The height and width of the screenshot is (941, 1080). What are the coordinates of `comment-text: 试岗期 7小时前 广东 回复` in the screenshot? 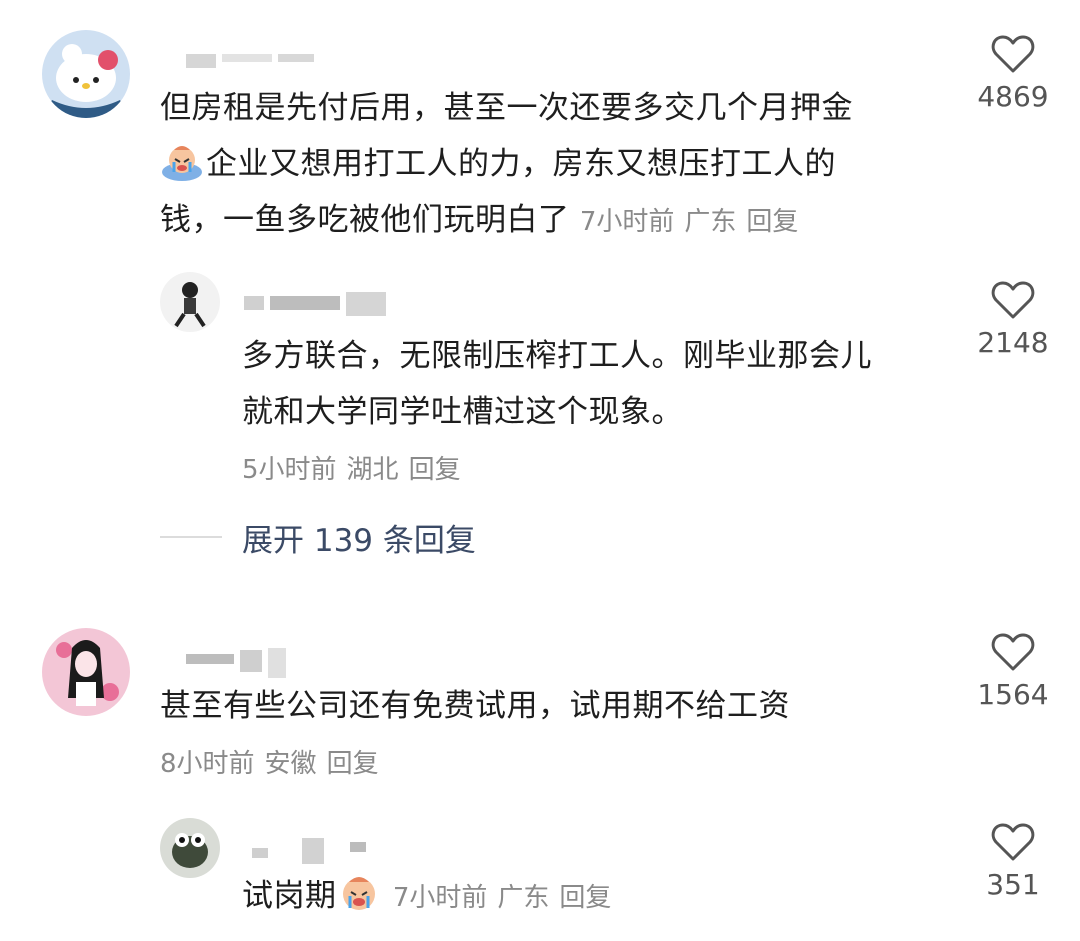 It's located at (602, 897).